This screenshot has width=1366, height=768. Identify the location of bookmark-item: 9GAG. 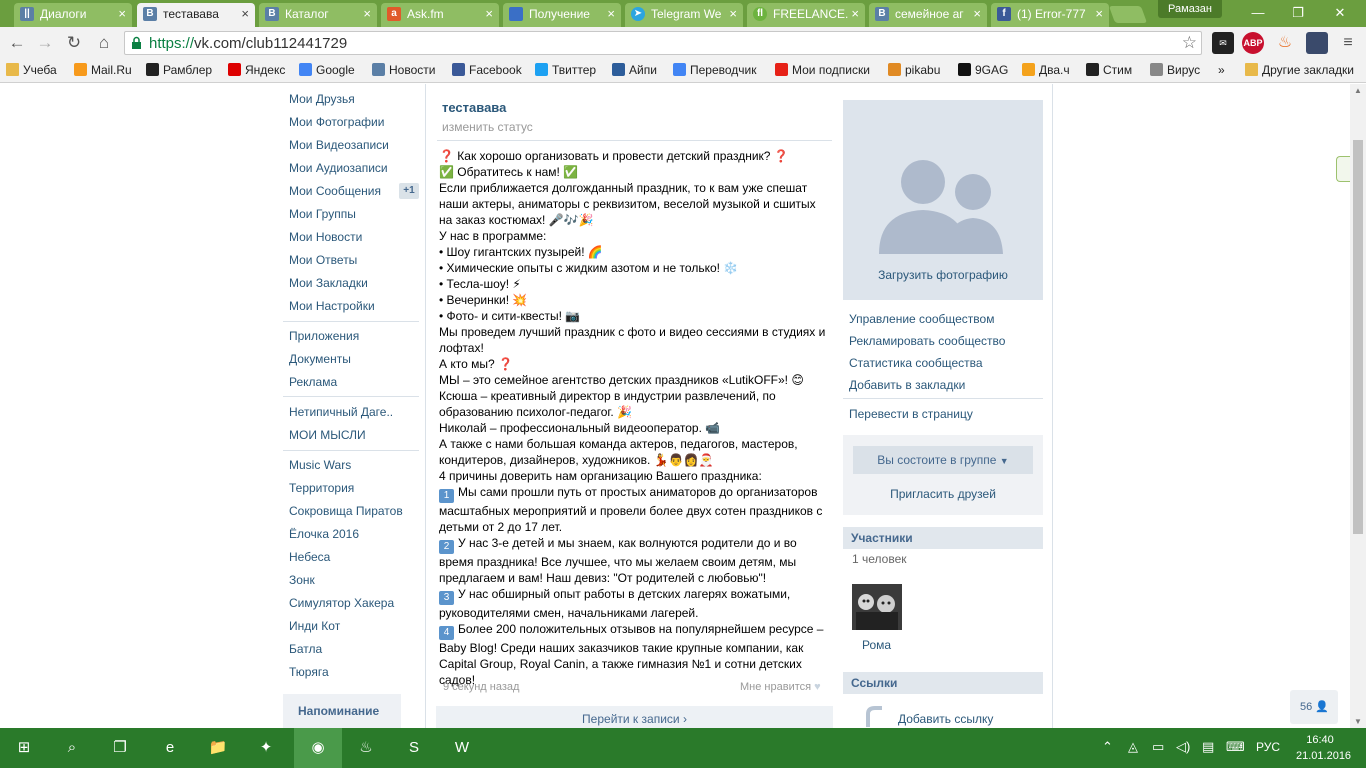
(983, 70).